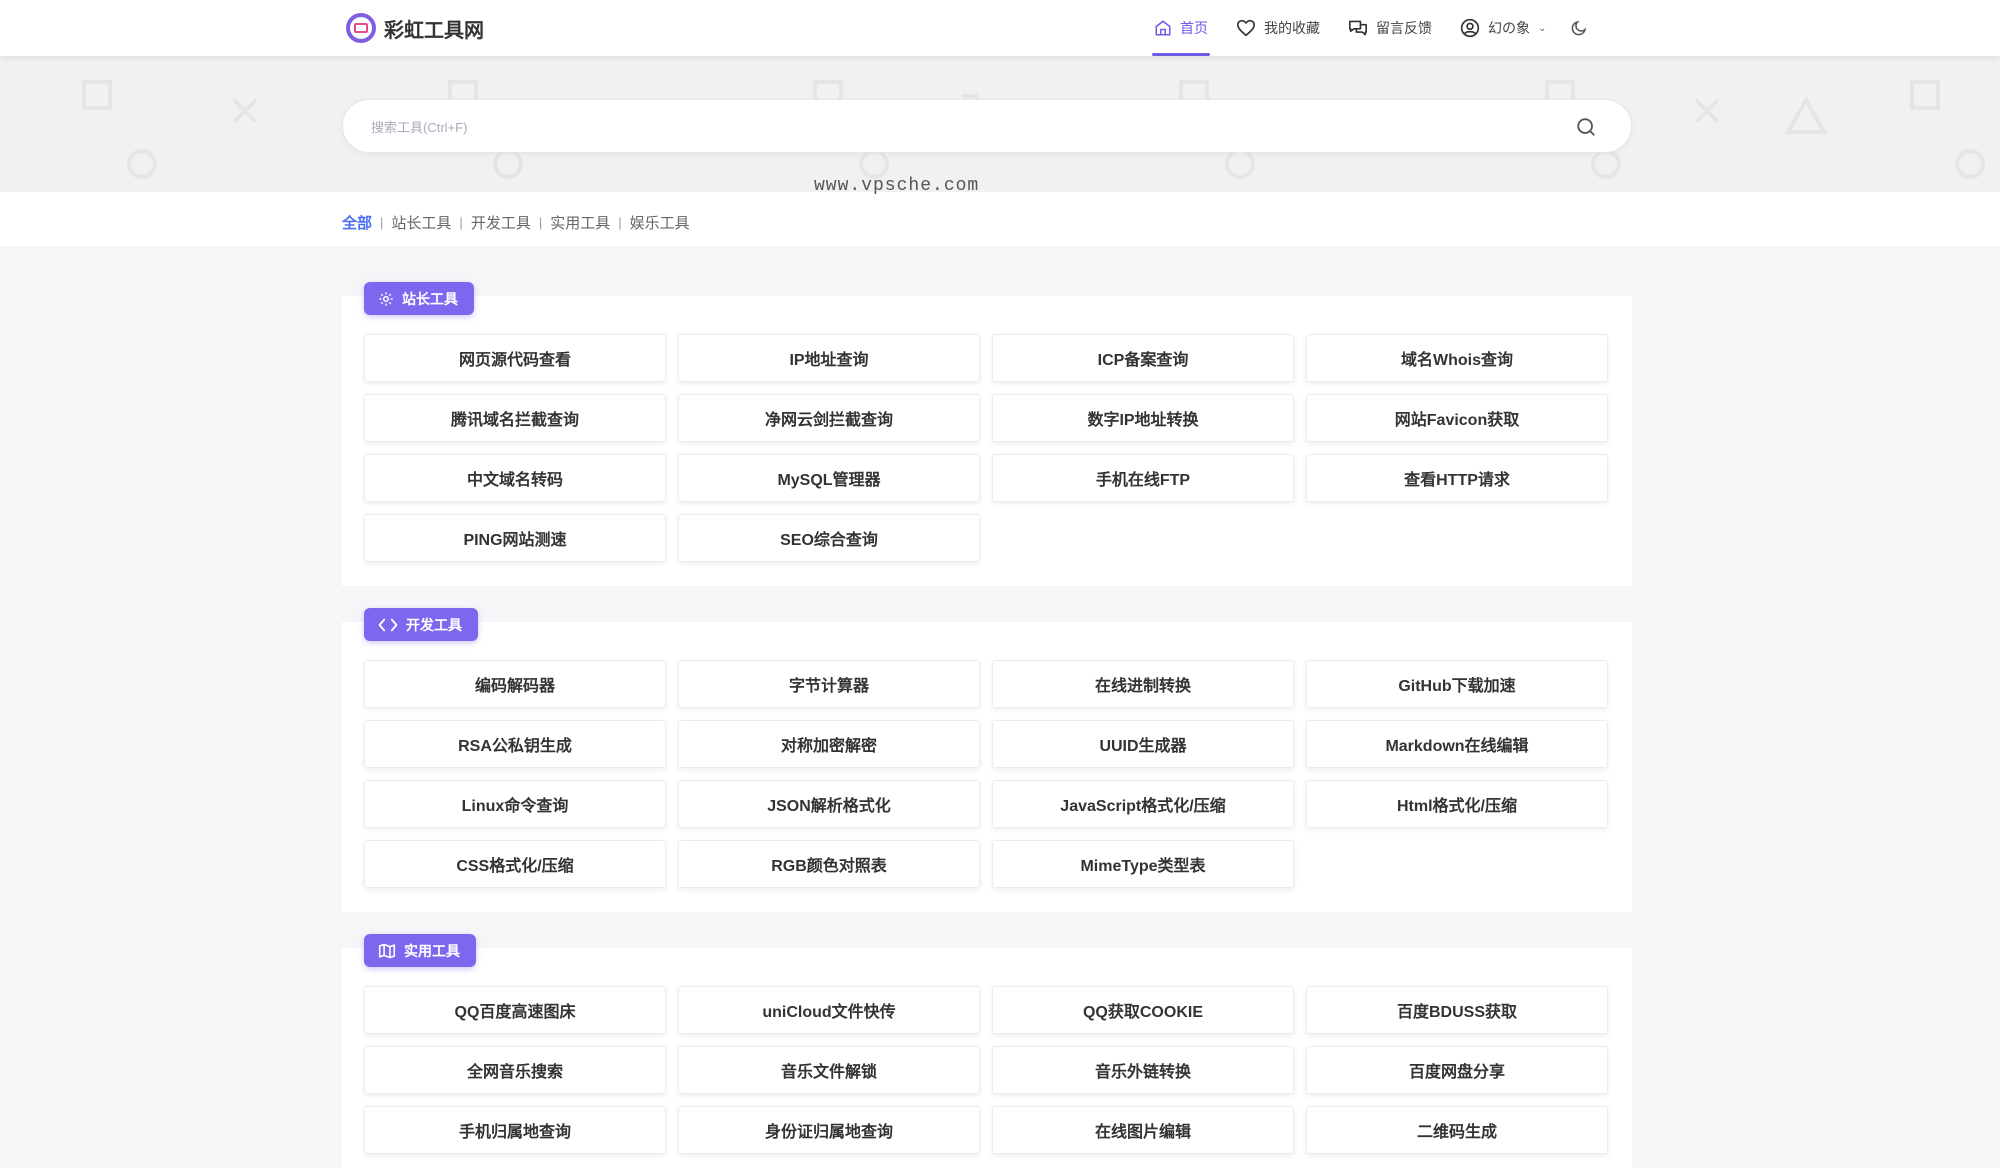 The width and height of the screenshot is (2000, 1168). Describe the element at coordinates (1163, 28) in the screenshot. I see `home-icon` at that location.